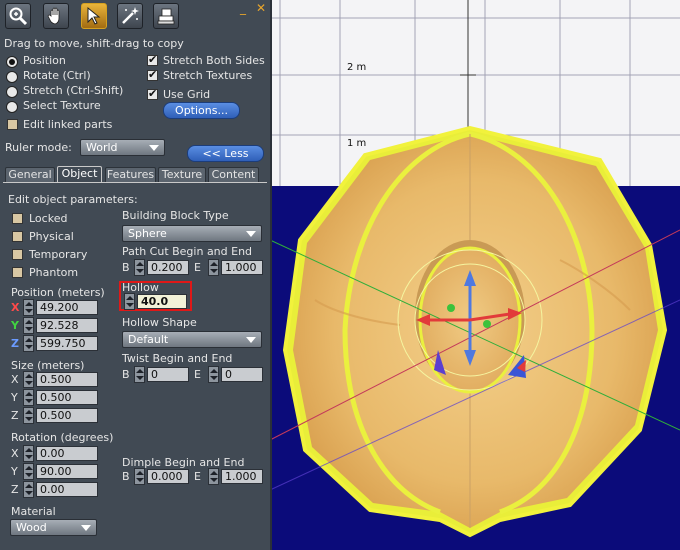 The width and height of the screenshot is (680, 550). What do you see at coordinates (17, 236) in the screenshot?
I see `physical-checkbox` at bounding box center [17, 236].